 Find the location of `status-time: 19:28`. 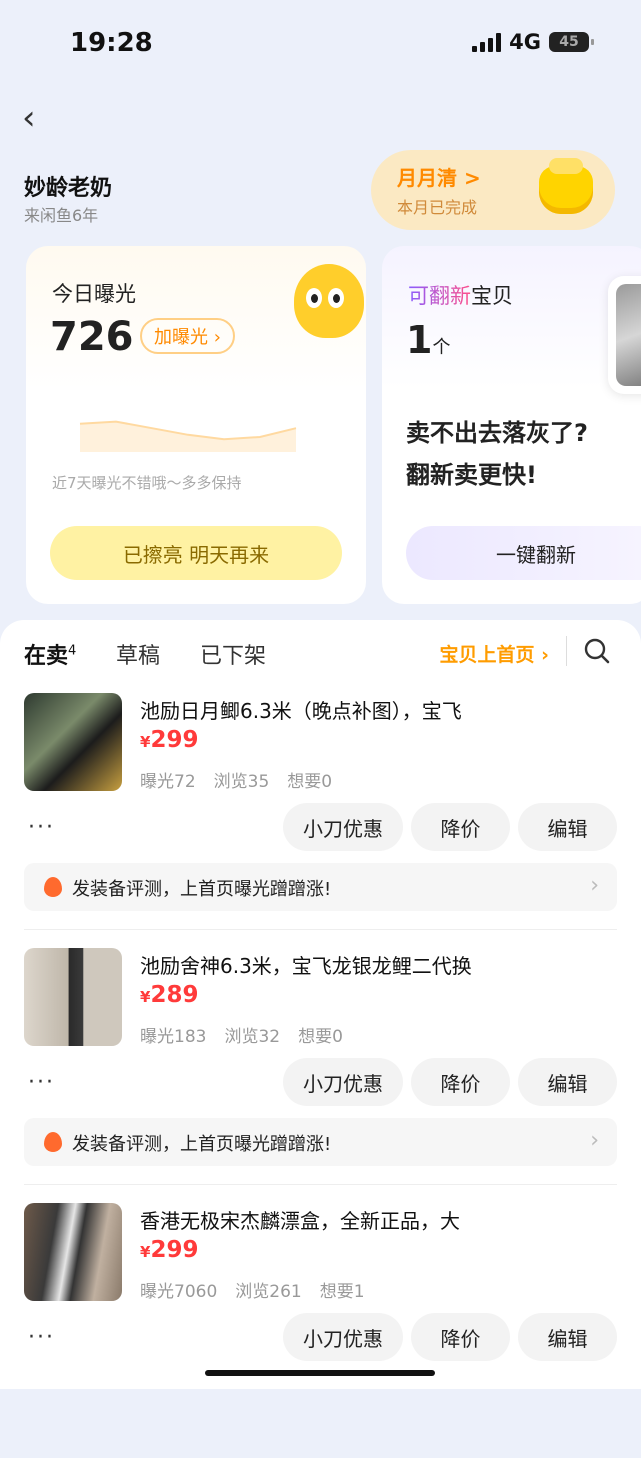

status-time: 19:28 is located at coordinates (111, 43).